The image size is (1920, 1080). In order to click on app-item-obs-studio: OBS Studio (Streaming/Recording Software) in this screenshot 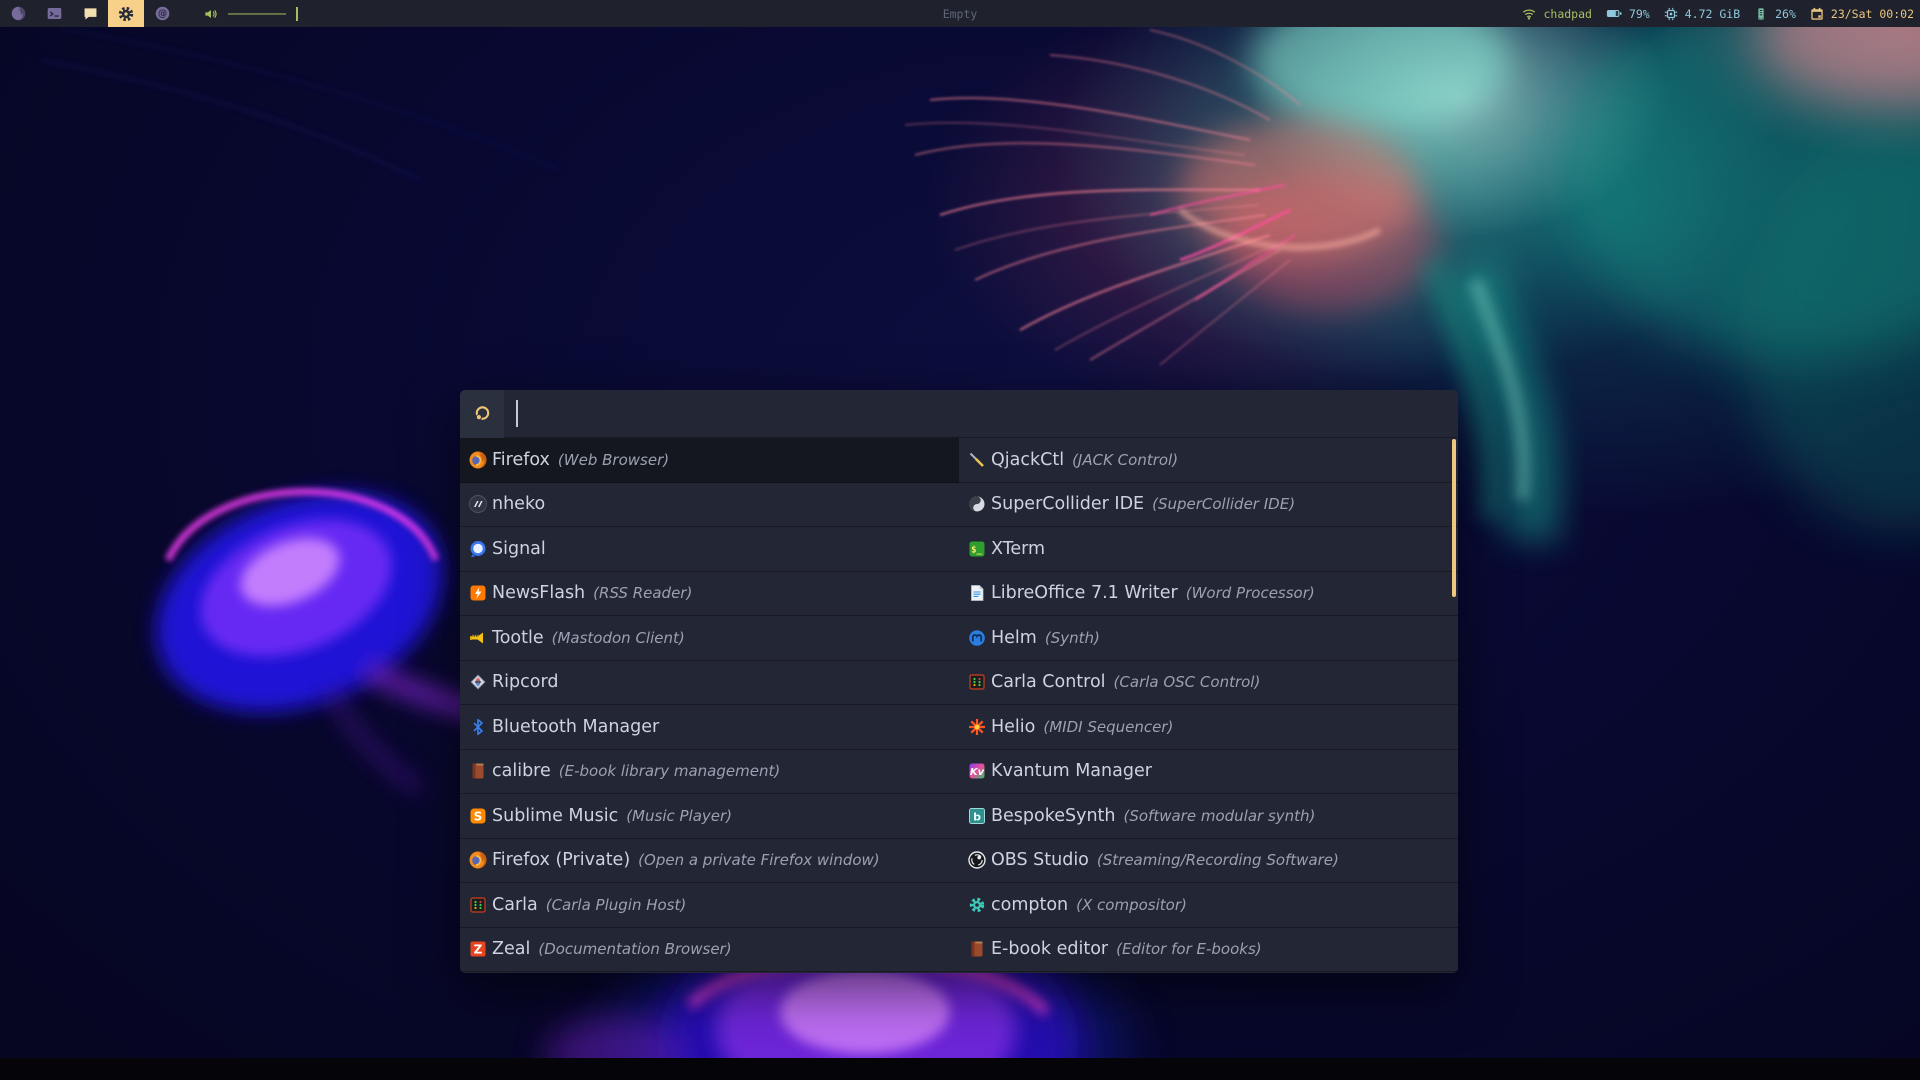, I will do `click(1208, 861)`.